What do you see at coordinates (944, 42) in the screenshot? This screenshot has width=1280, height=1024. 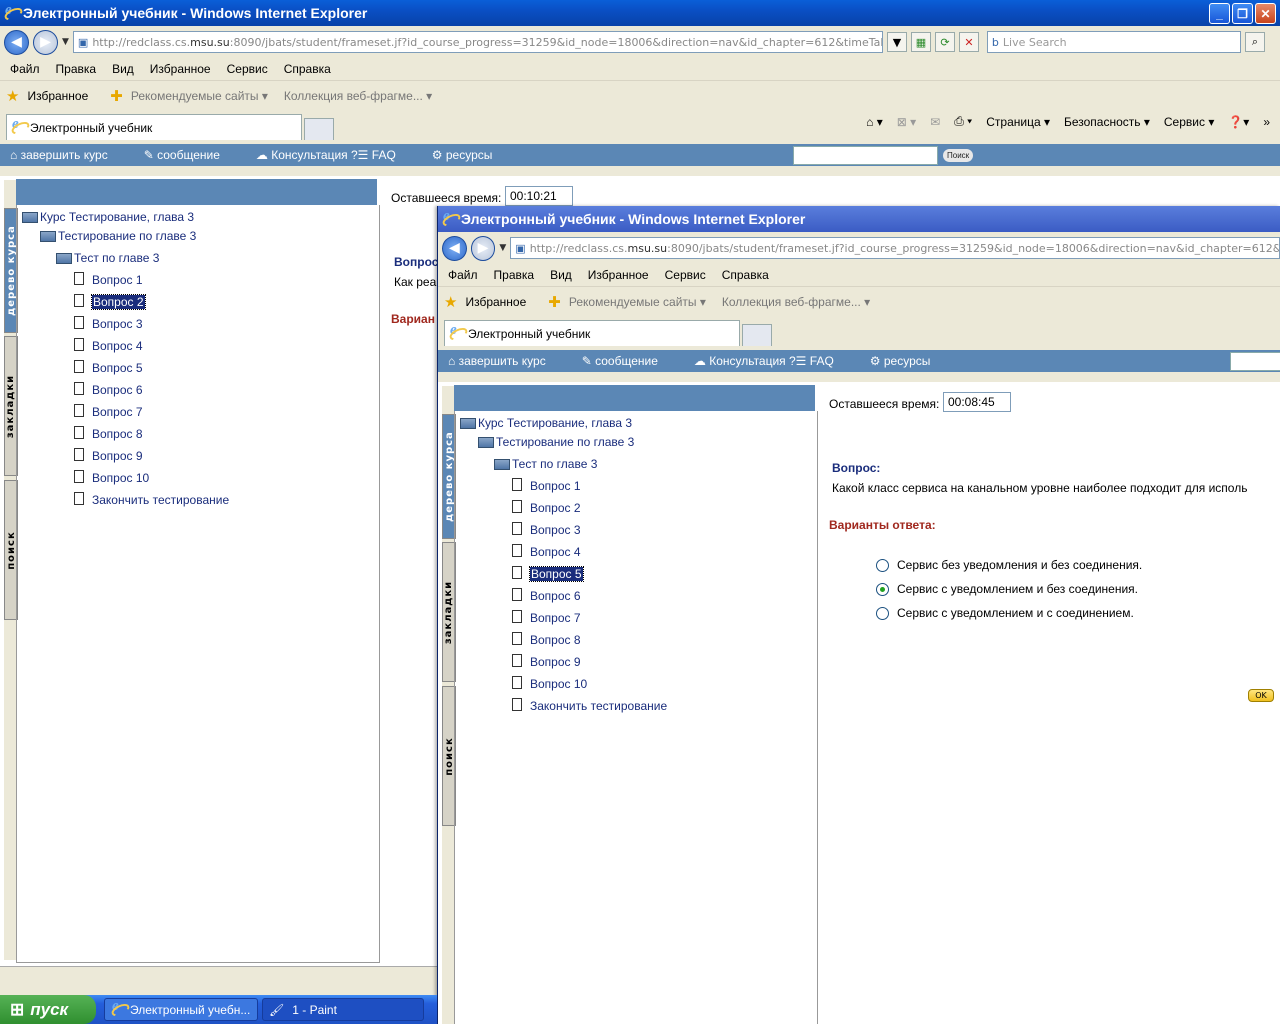 I see `refresh-icon: ⟳` at bounding box center [944, 42].